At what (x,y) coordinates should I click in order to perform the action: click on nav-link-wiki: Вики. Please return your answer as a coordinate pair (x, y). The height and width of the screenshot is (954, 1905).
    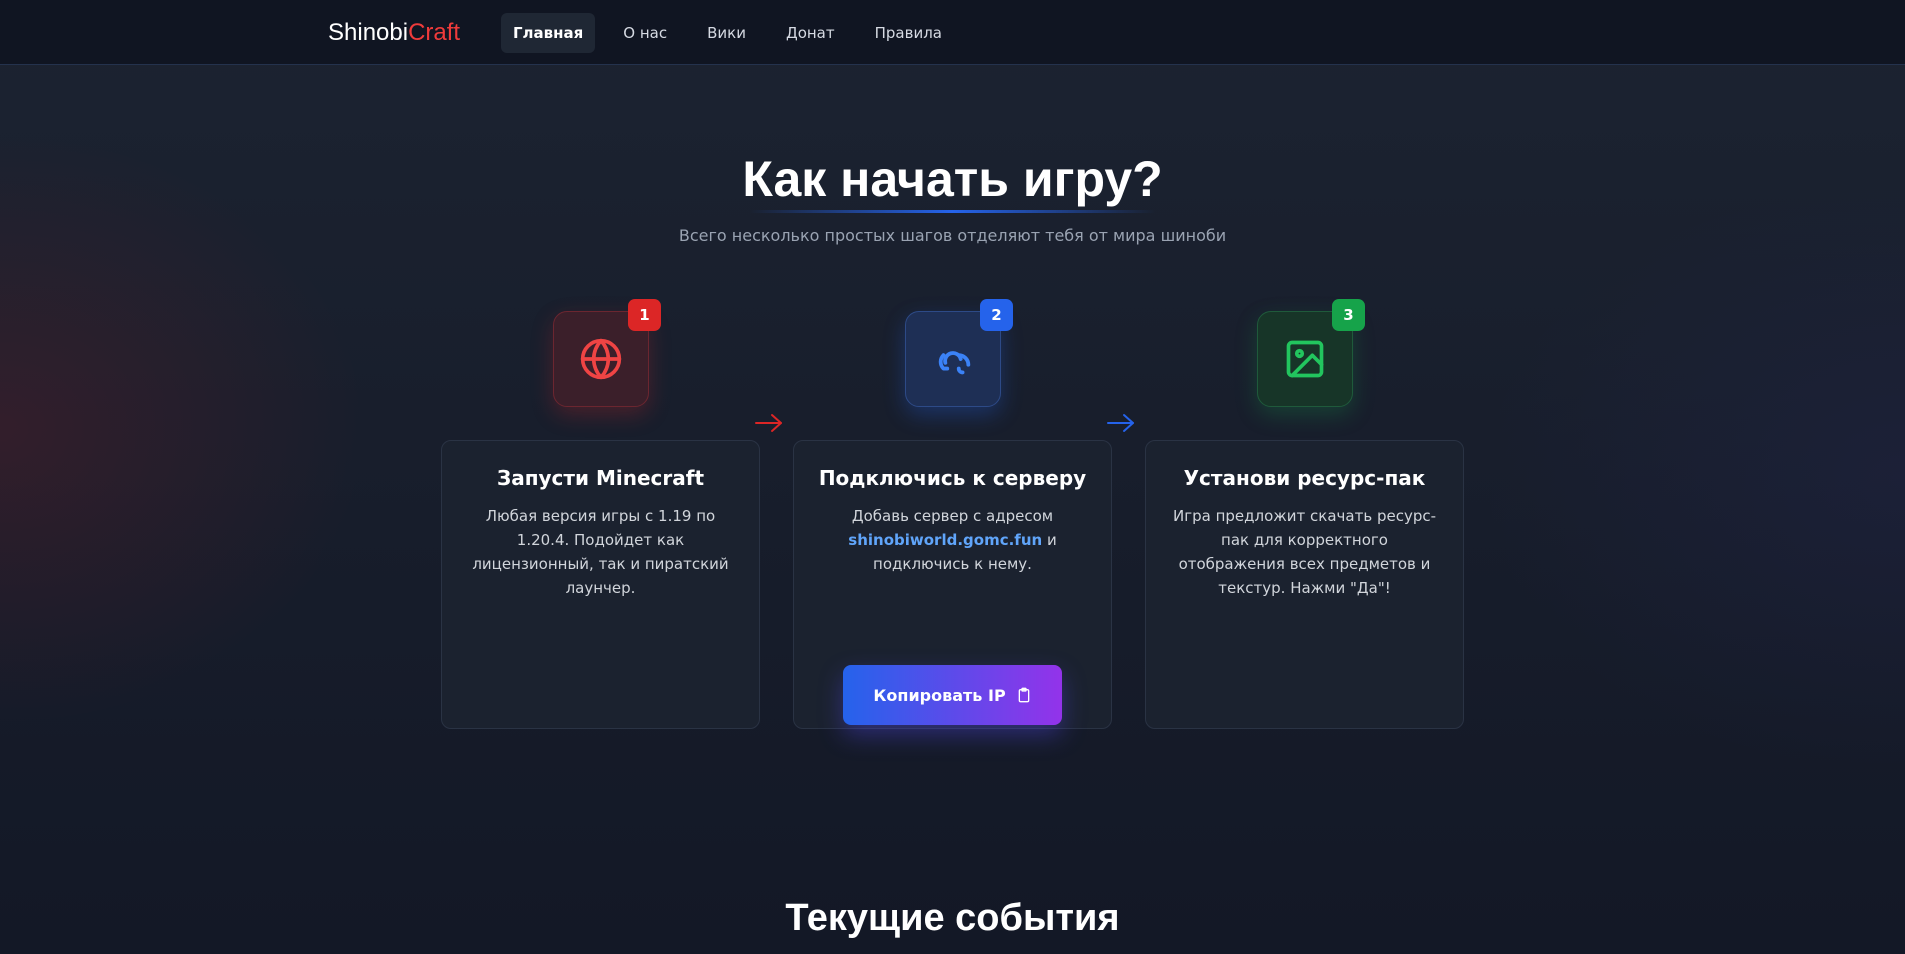
    Looking at the image, I should click on (726, 33).